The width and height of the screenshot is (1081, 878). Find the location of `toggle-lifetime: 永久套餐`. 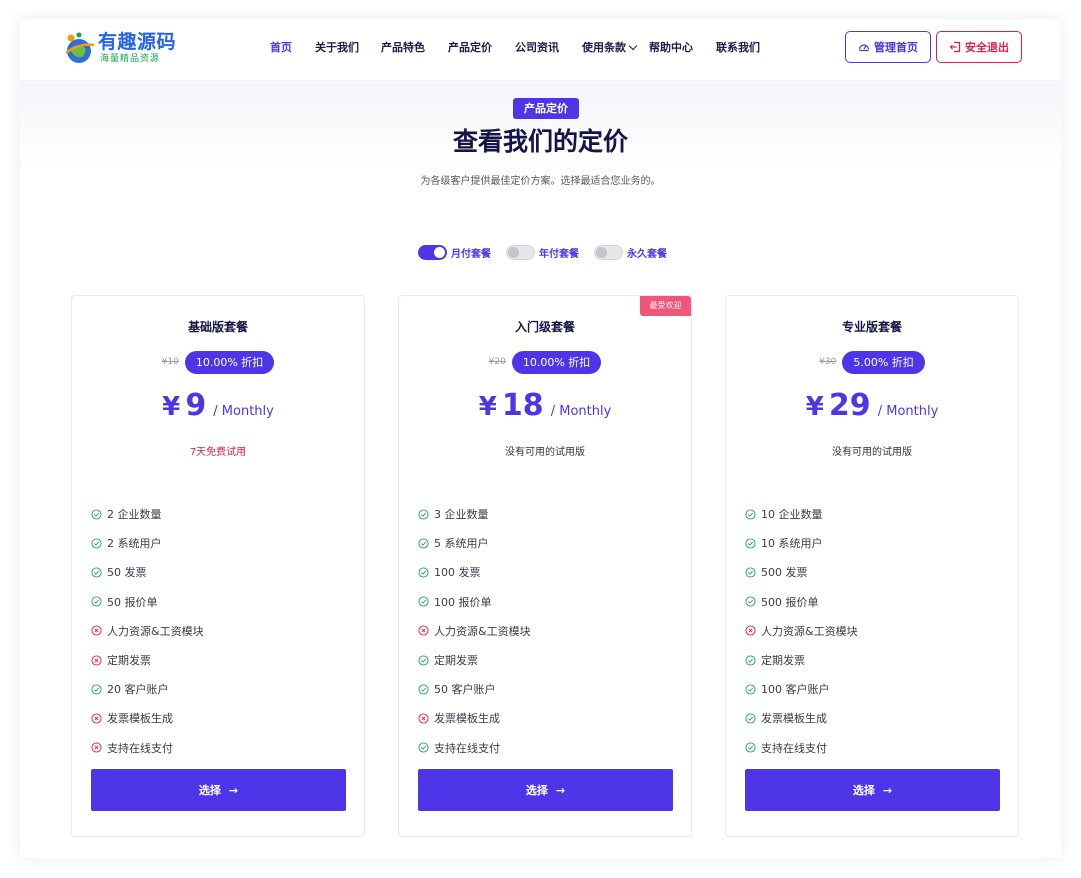

toggle-lifetime: 永久套餐 is located at coordinates (630, 252).